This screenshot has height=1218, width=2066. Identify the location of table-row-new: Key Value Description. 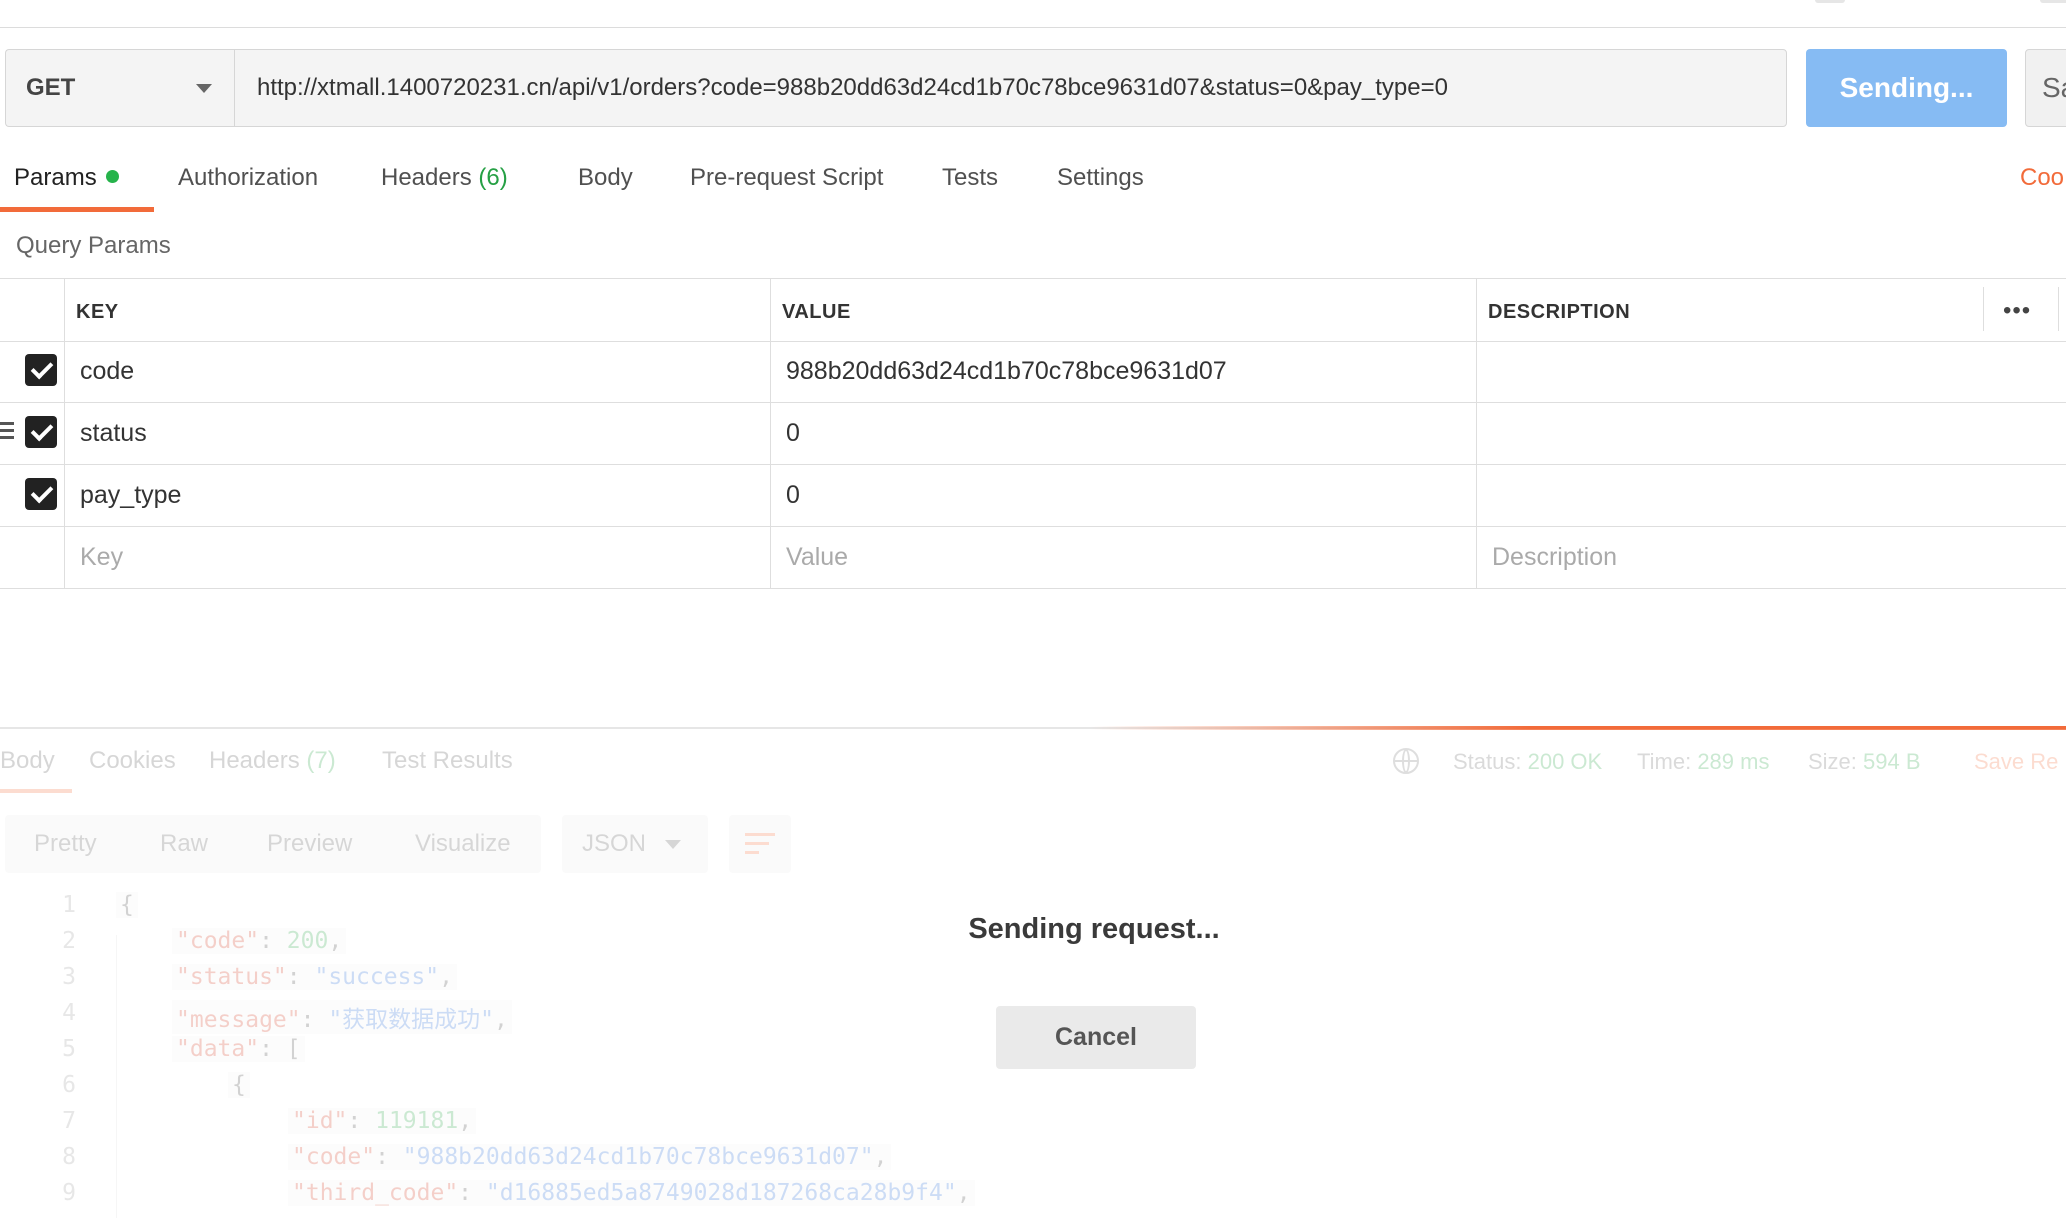
(1033, 557).